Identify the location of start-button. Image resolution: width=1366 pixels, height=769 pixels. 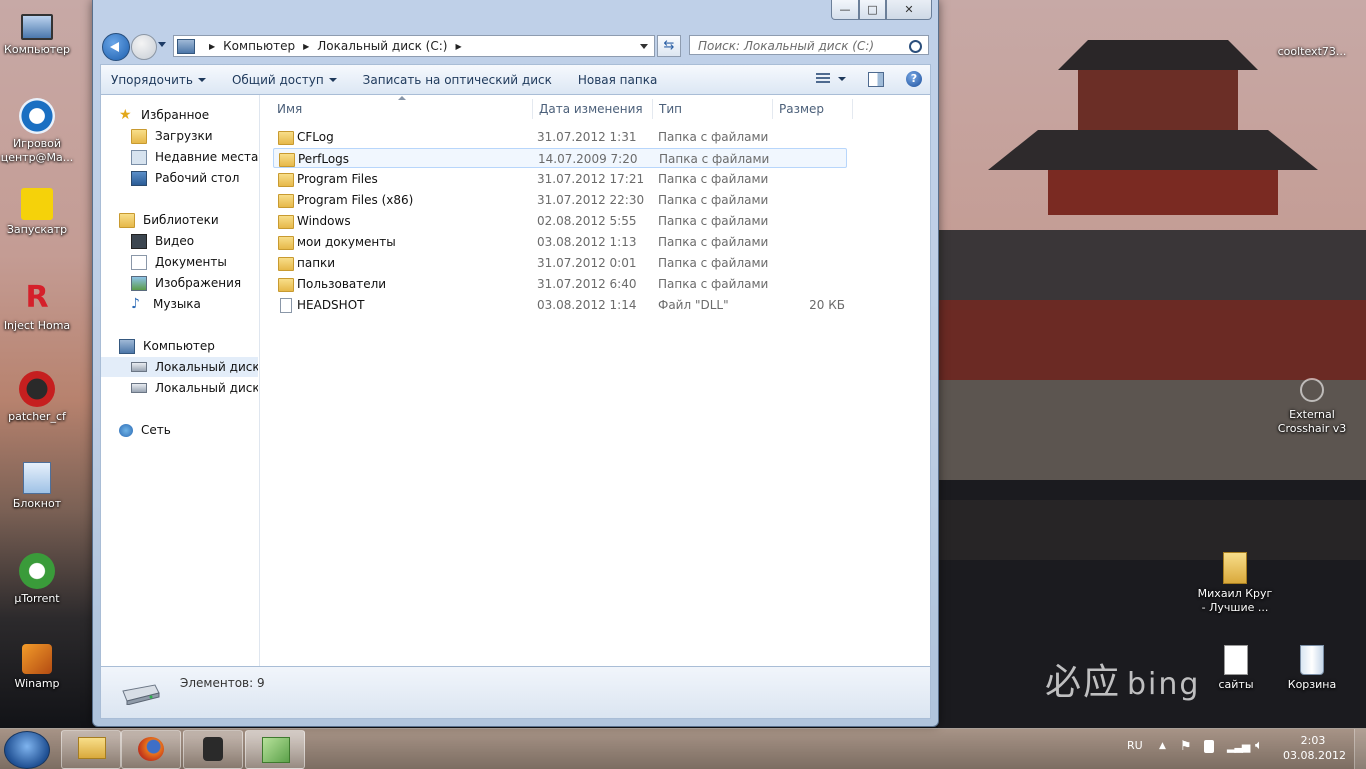
(27, 750).